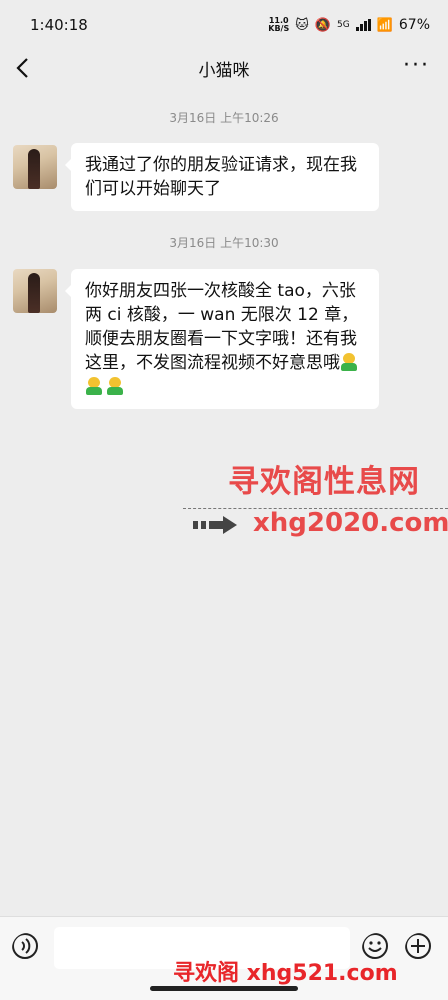 The width and height of the screenshot is (448, 1000). What do you see at coordinates (224, 243) in the screenshot?
I see `message-timestamp: 3月16日 上午10:30` at bounding box center [224, 243].